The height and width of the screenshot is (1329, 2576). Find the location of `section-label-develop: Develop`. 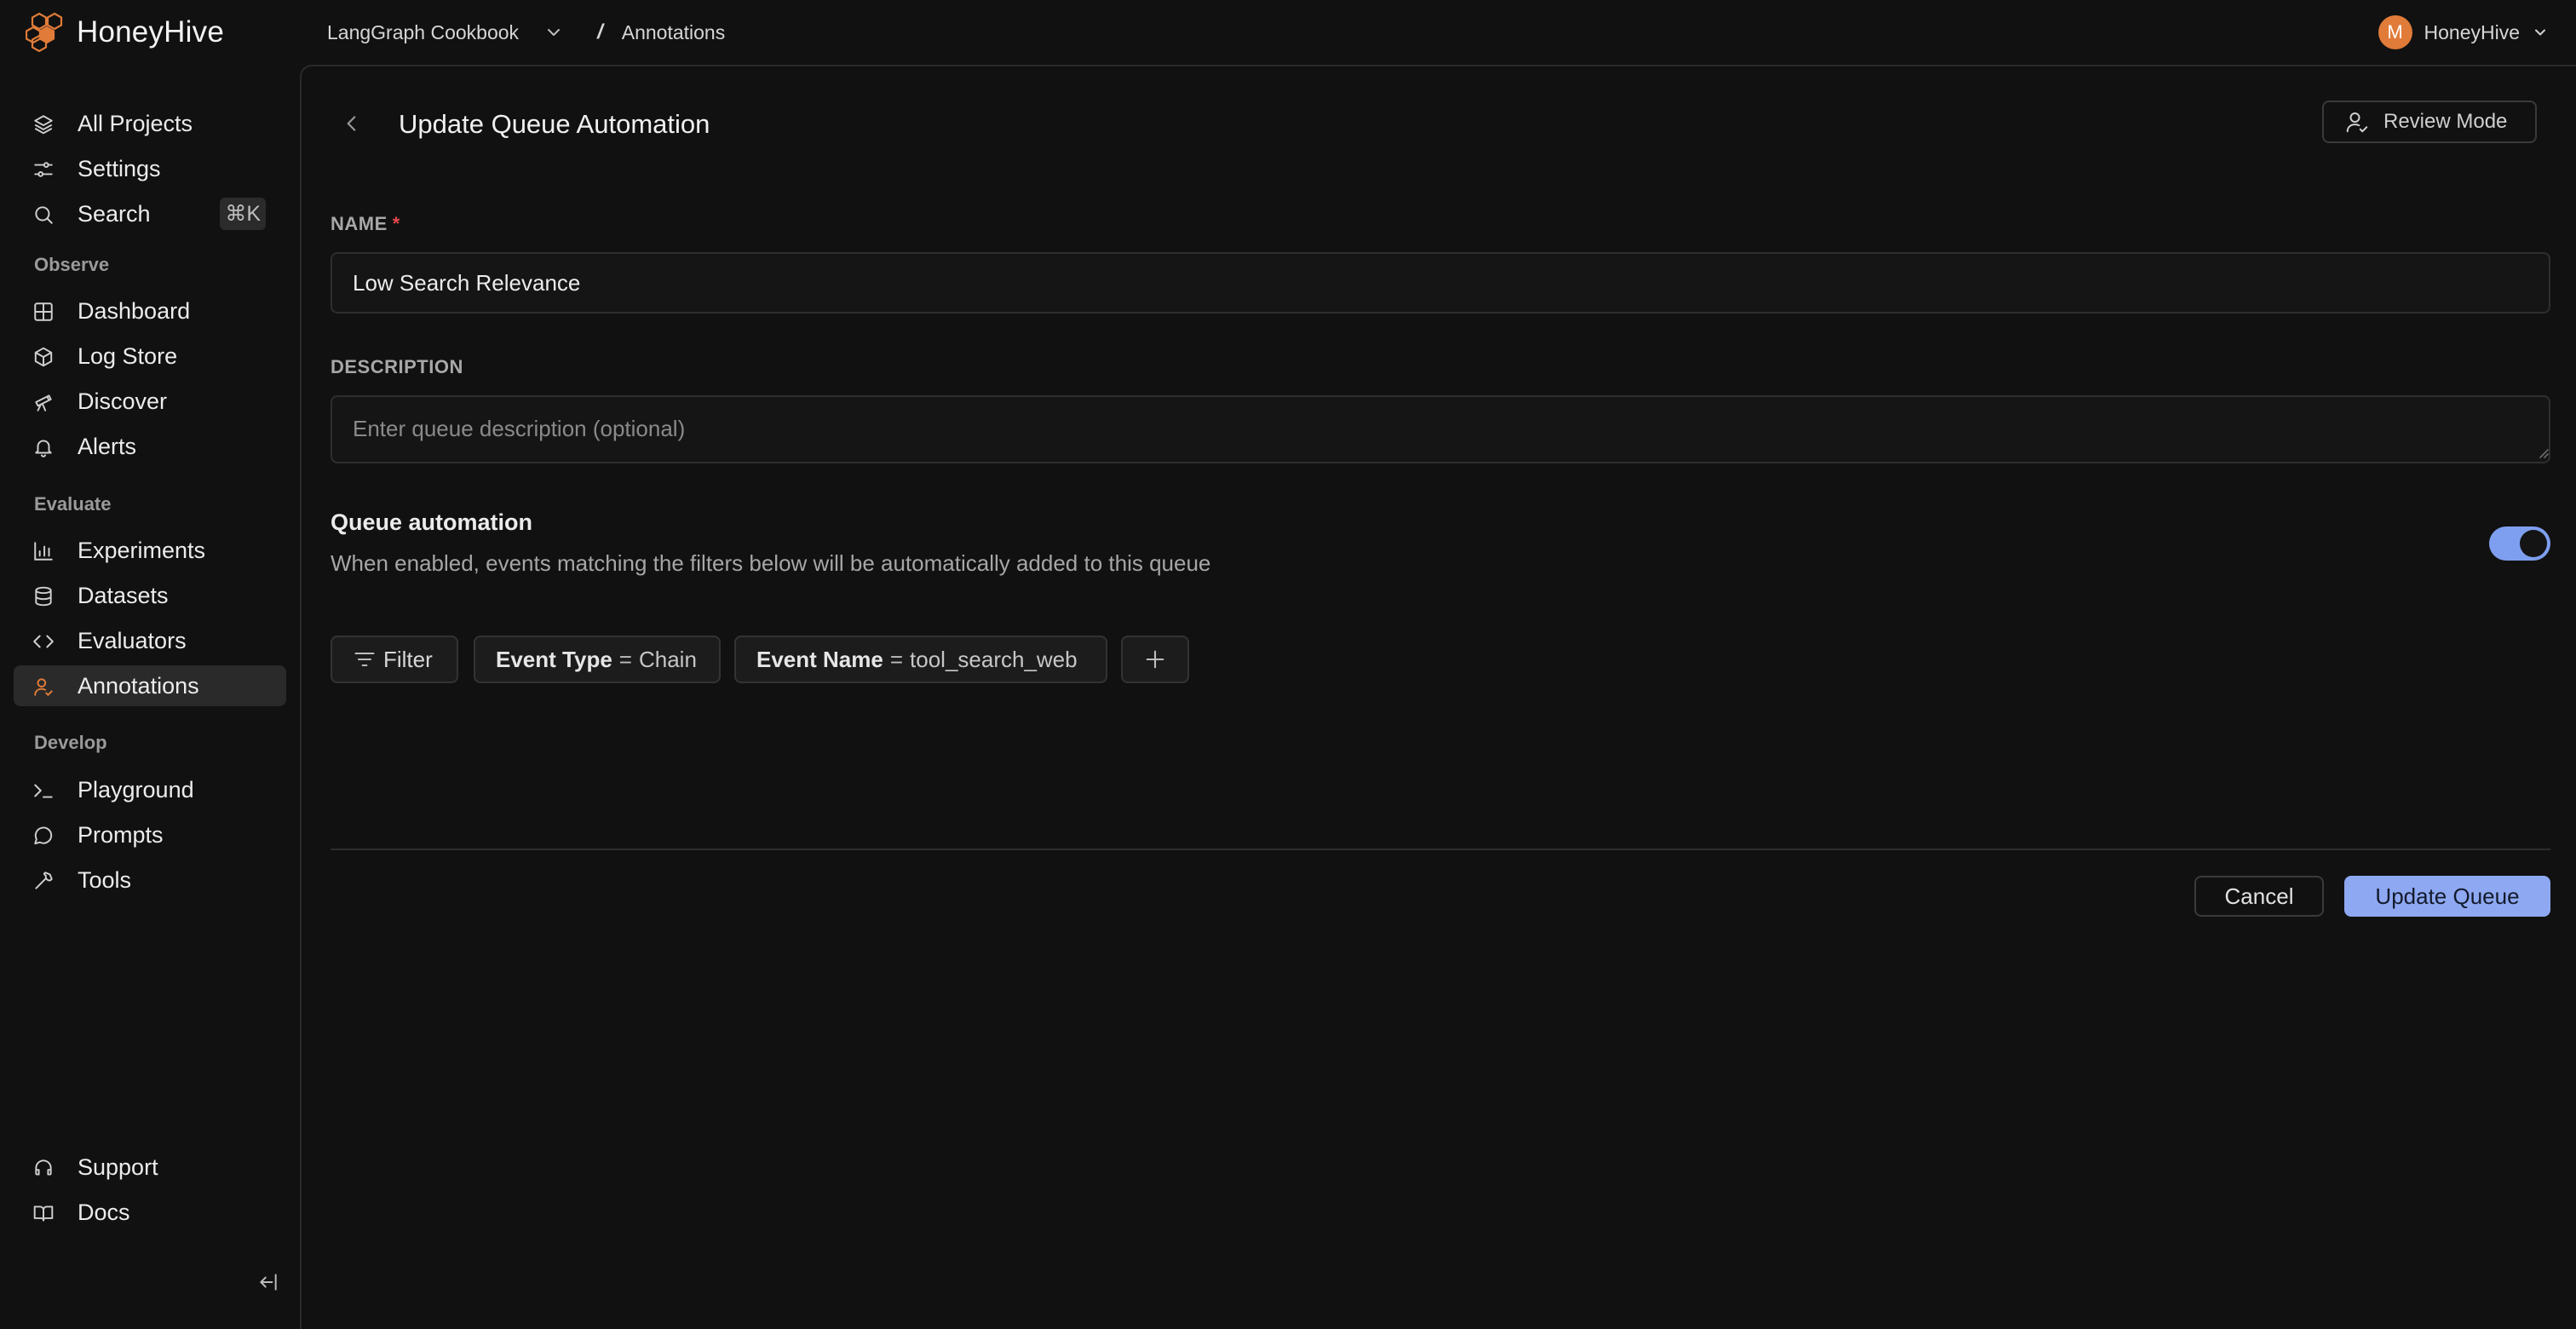

section-label-develop: Develop is located at coordinates (71, 742).